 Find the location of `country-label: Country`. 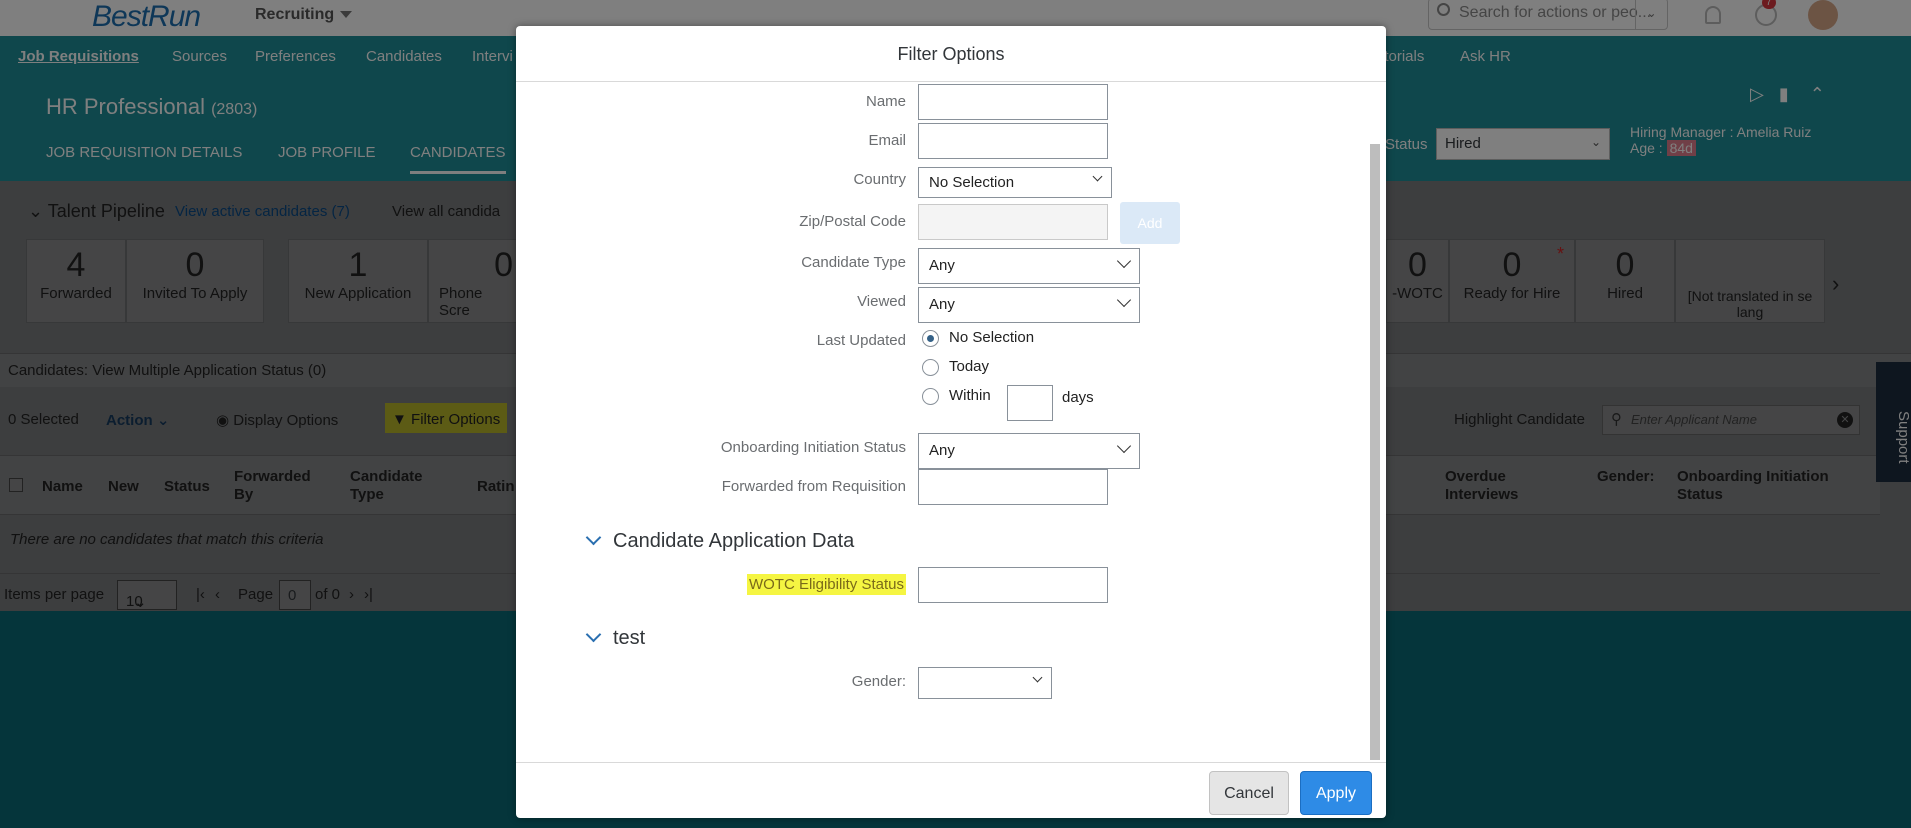

country-label: Country is located at coordinates (879, 179).